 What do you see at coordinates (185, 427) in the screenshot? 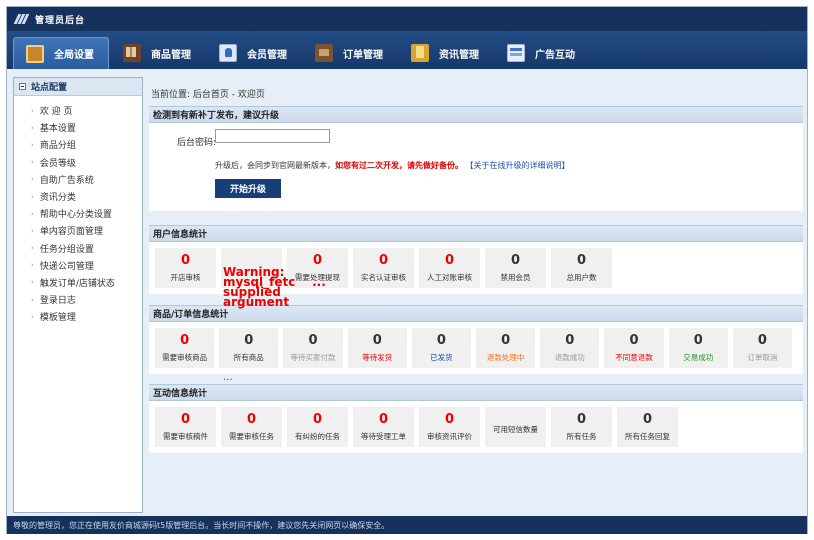
I see `stat-card: 0 需要审核稿件` at bounding box center [185, 427].